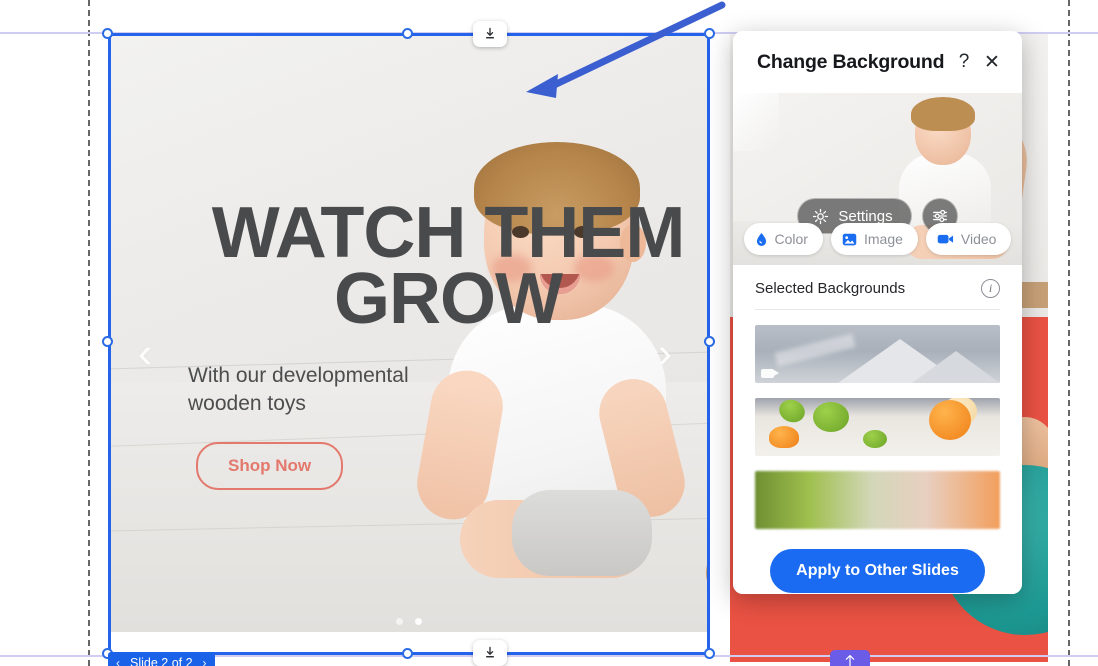  Describe the element at coordinates (990, 288) in the screenshot. I see `info-icon: i` at that location.